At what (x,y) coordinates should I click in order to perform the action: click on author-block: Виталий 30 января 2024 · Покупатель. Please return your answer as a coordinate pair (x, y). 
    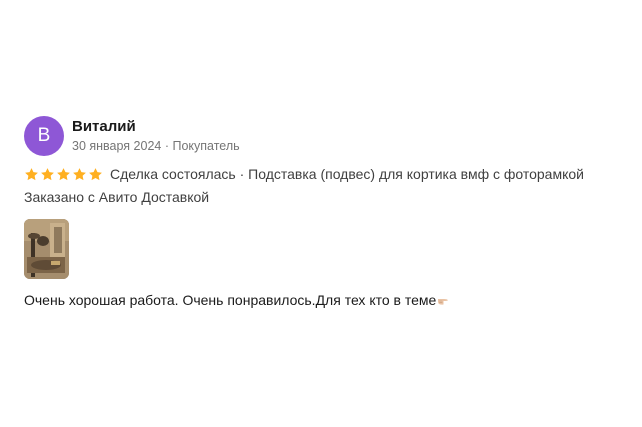
    Looking at the image, I should click on (156, 136).